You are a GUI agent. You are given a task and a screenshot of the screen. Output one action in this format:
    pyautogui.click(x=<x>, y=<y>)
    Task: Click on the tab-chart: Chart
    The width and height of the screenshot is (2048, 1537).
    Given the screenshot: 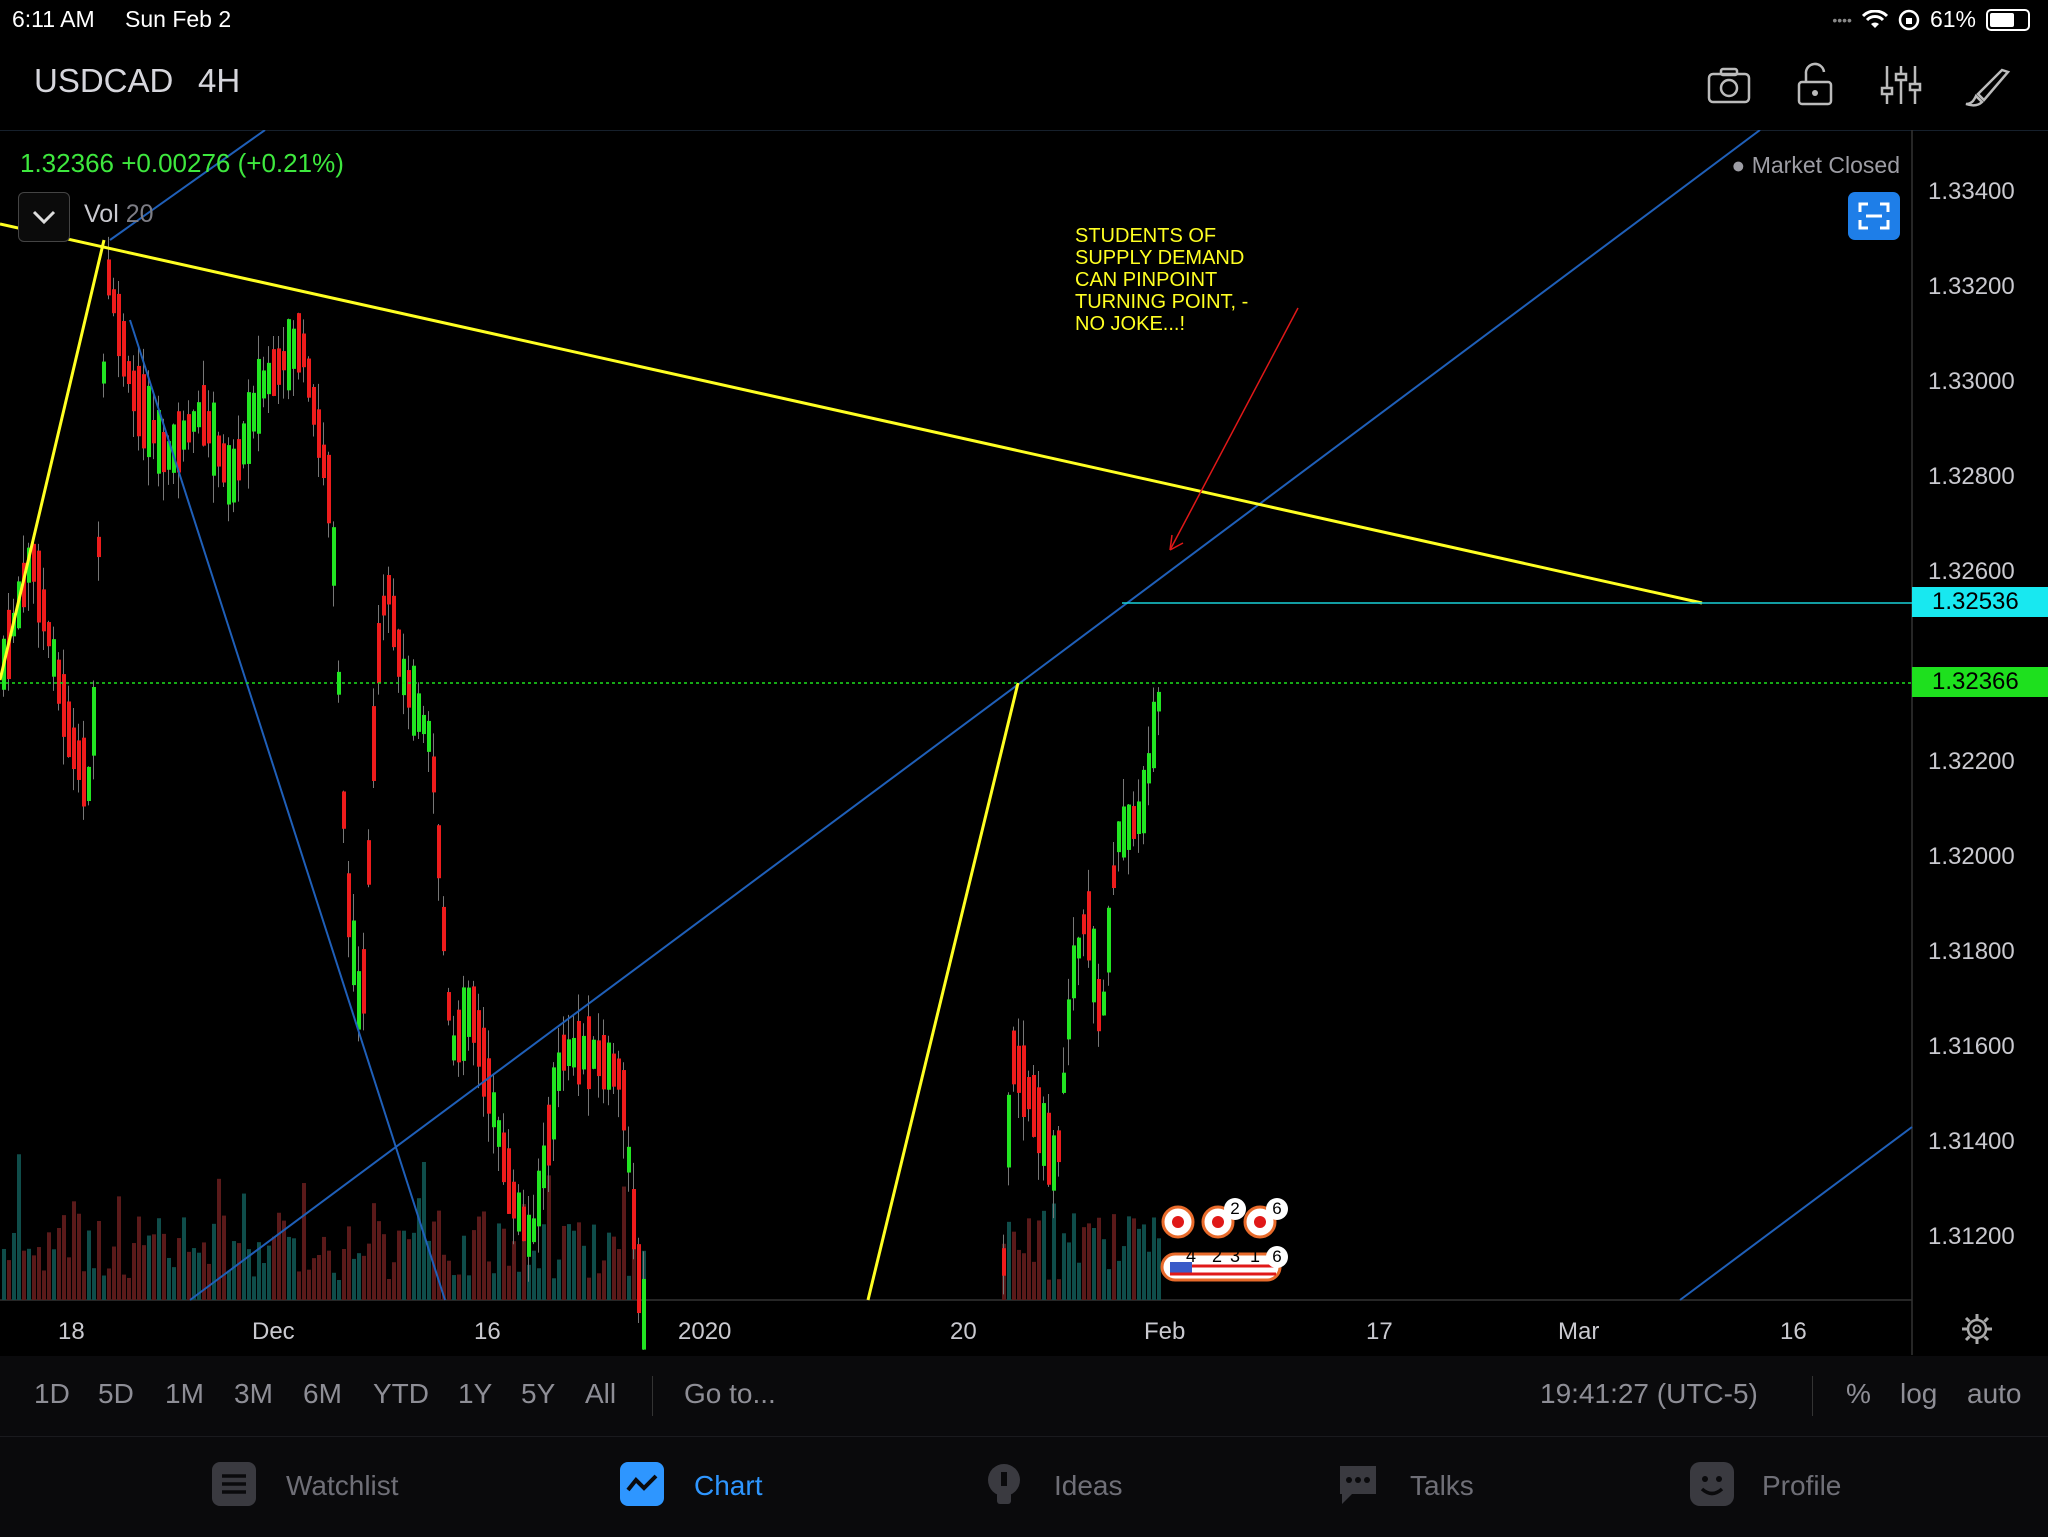 What is the action you would take?
    pyautogui.click(x=728, y=1486)
    